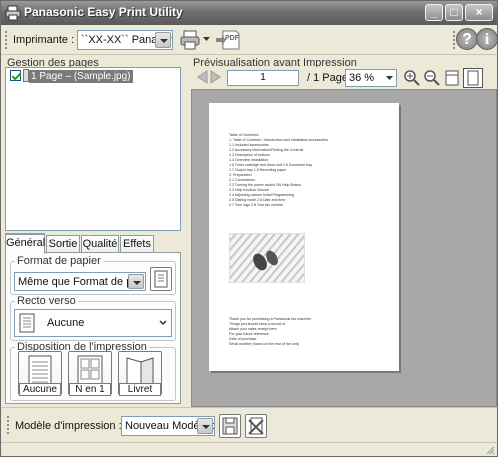  What do you see at coordinates (81, 76) in the screenshot?
I see `page-list-item: 1 Page – (Sample.jpg)` at bounding box center [81, 76].